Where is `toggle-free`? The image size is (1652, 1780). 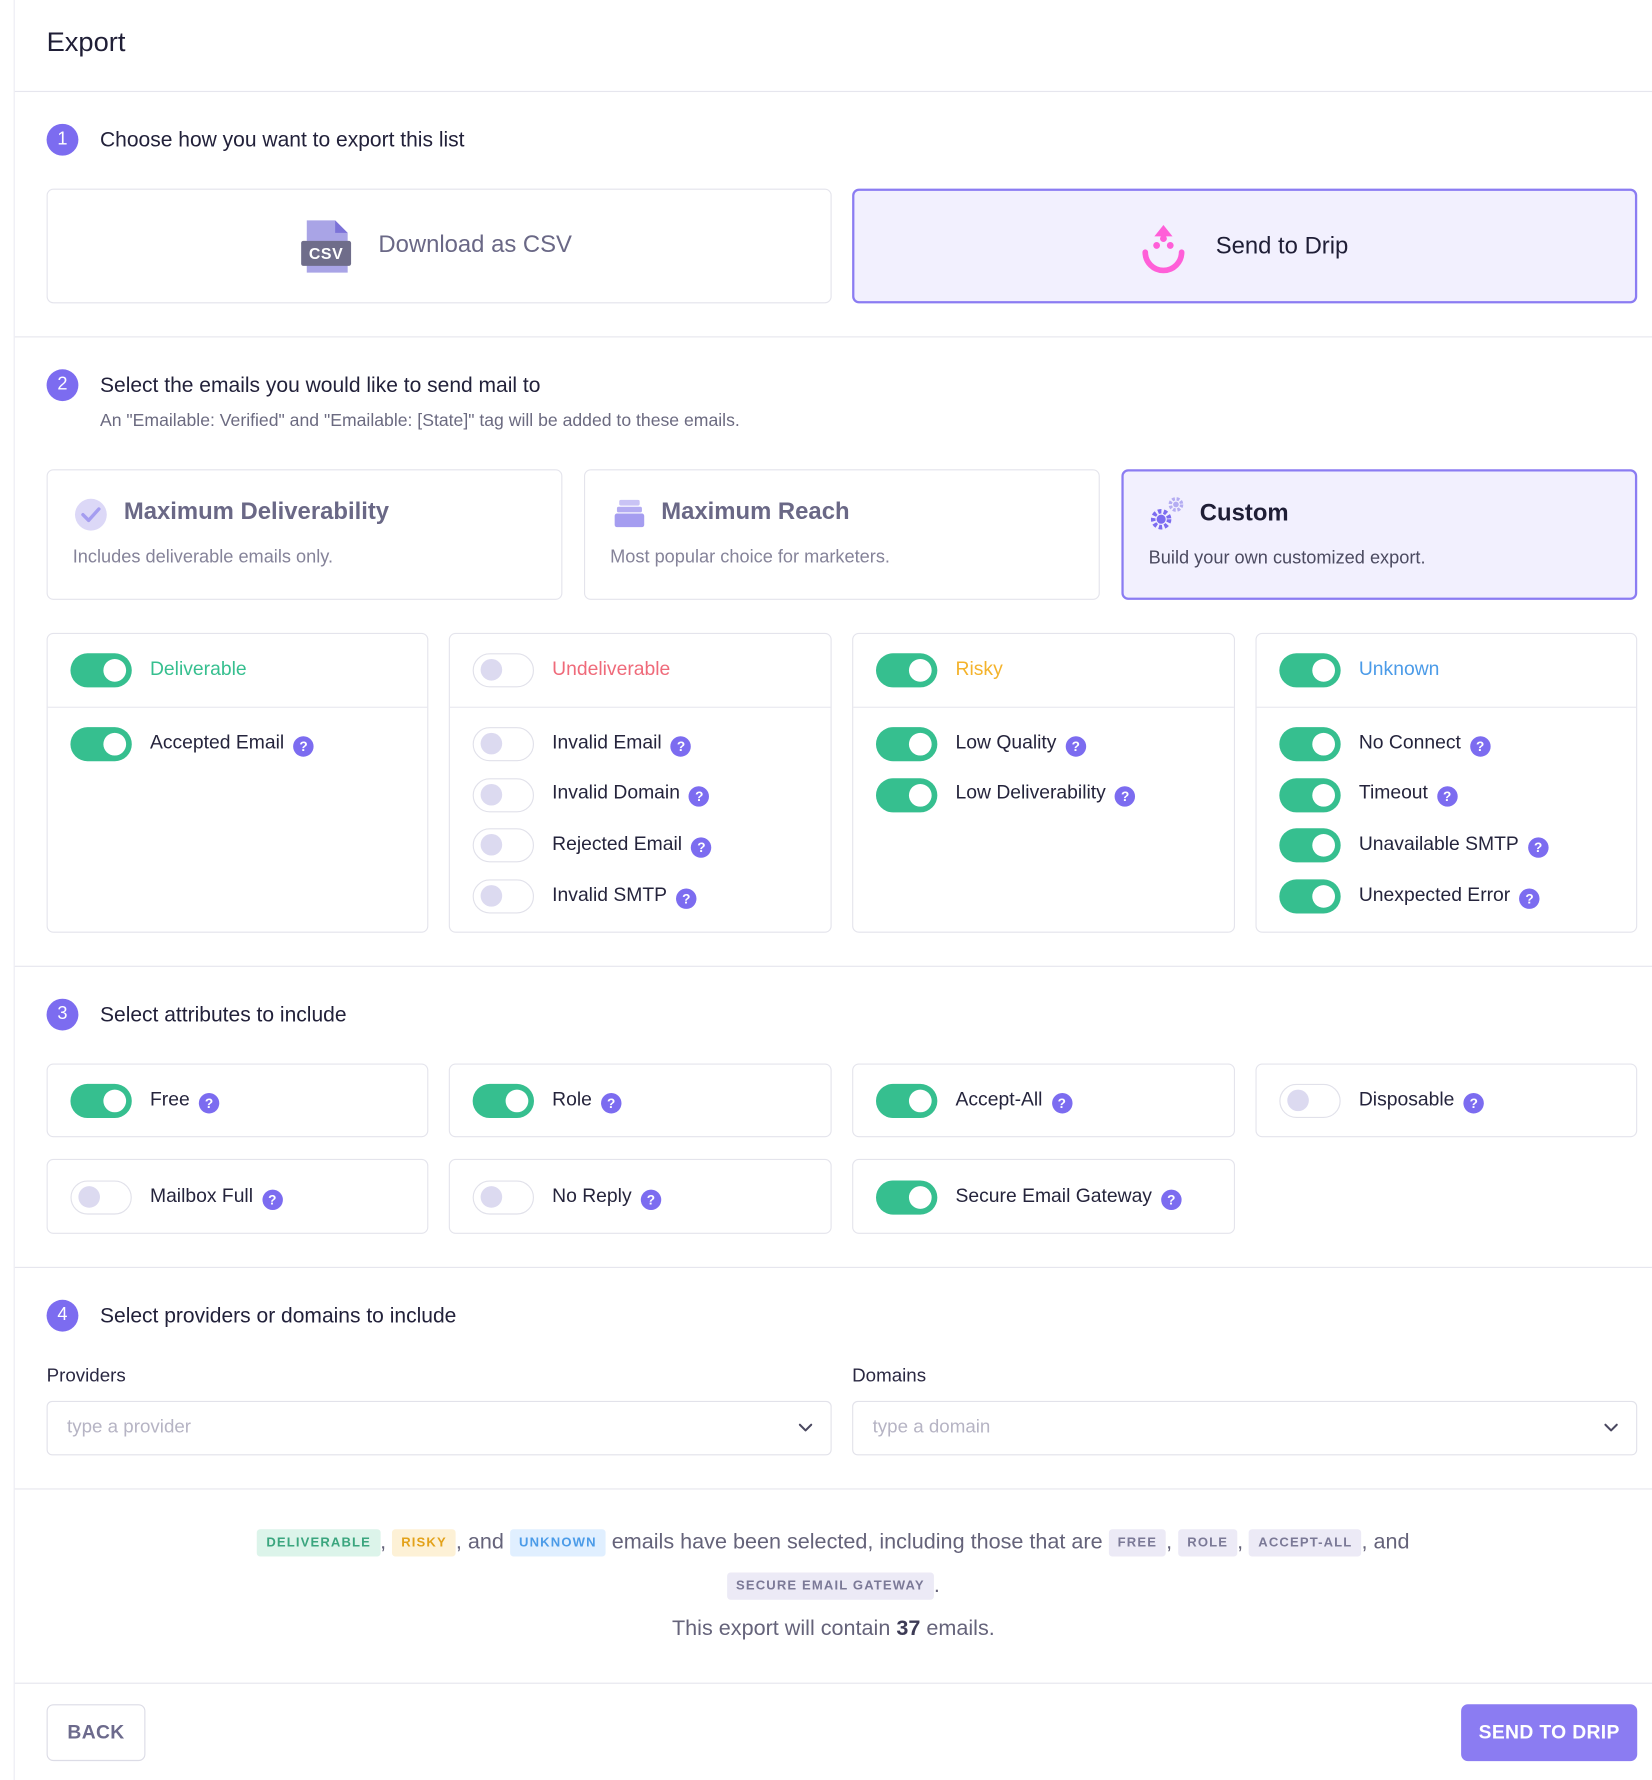 toggle-free is located at coordinates (101, 1100).